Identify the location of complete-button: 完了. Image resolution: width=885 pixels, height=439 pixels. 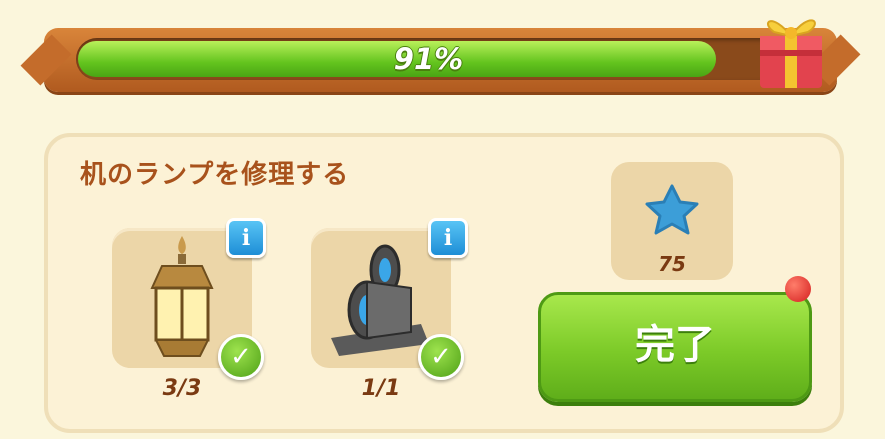
(675, 347).